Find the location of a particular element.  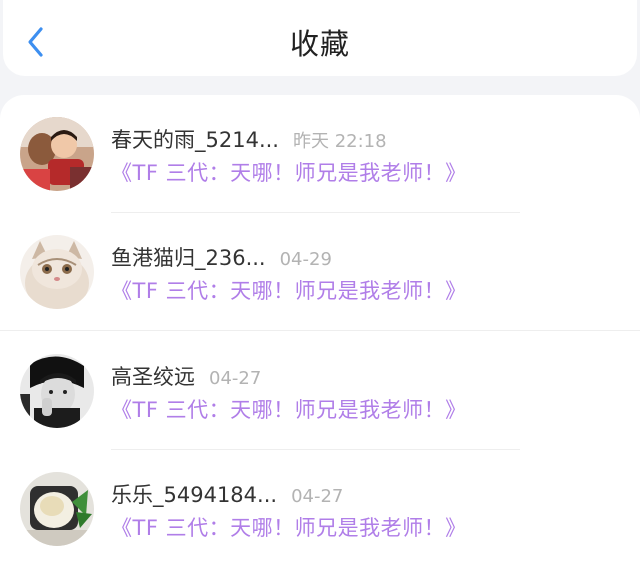

timestamp: 04-29 is located at coordinates (305, 259).